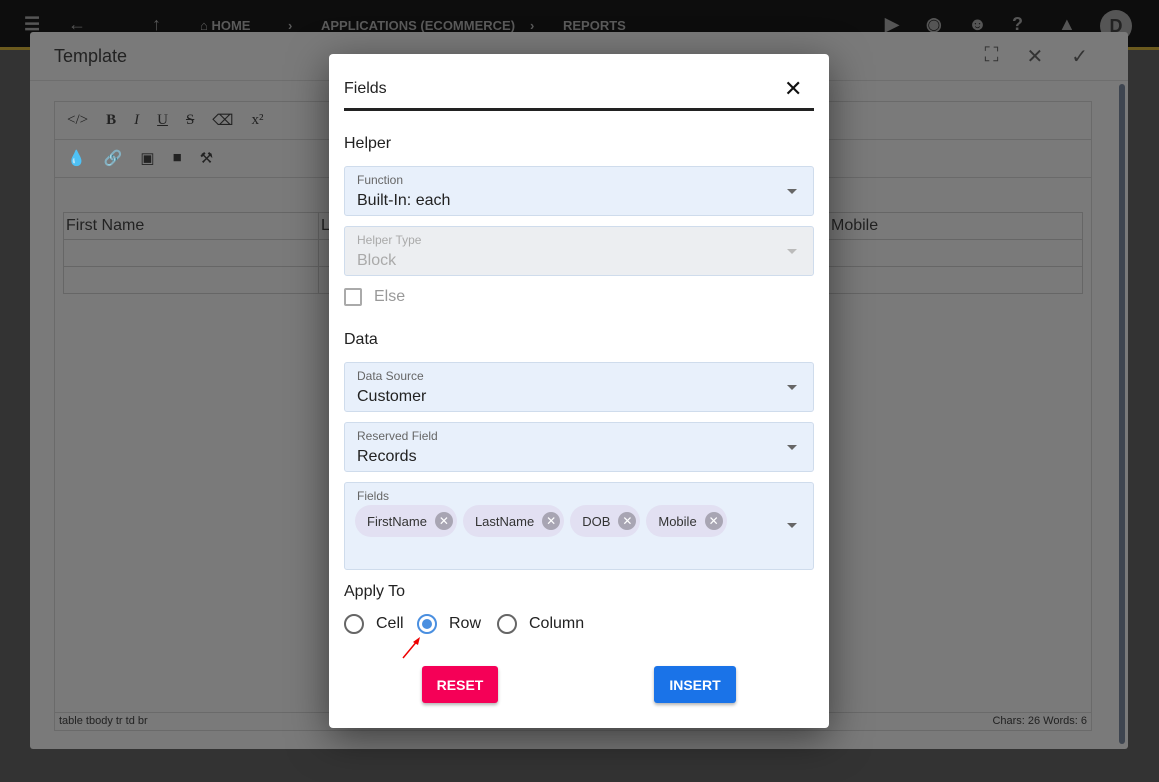 Image resolution: width=1159 pixels, height=782 pixels. I want to click on superscript-icon: x², so click(258, 120).